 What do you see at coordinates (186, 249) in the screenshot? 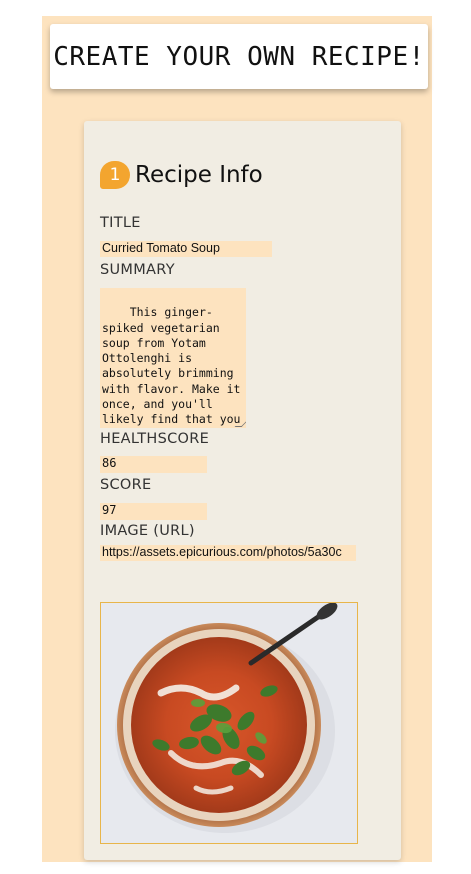
I see `title-input: Curried Tomato Soup` at bounding box center [186, 249].